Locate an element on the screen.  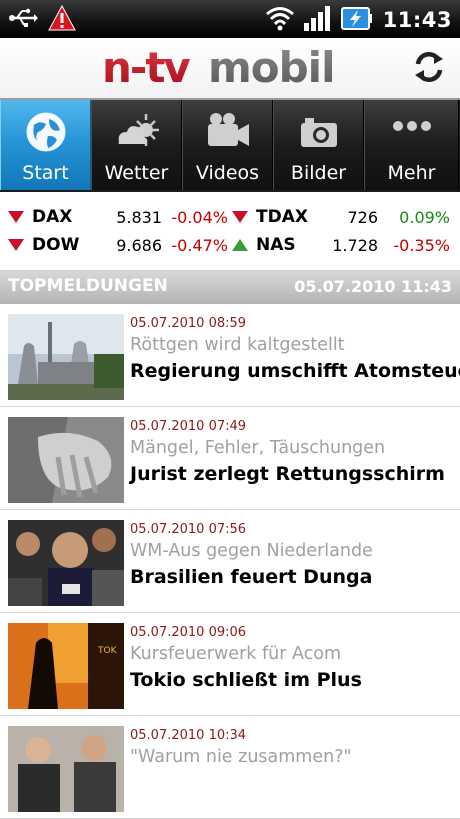
svg-text: TOK is located at coordinates (107, 651).